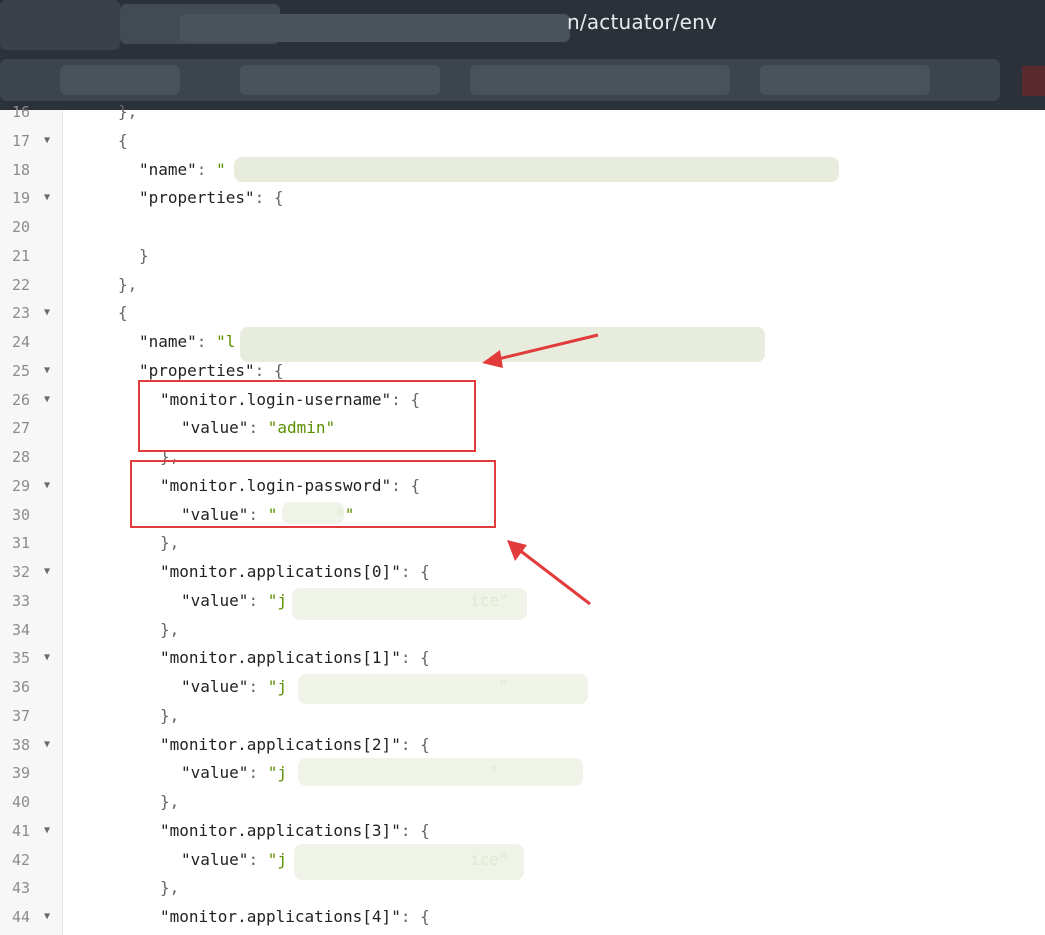 The image size is (1045, 935). Describe the element at coordinates (517, 550) in the screenshot. I see `arrow-to-password-head` at that location.